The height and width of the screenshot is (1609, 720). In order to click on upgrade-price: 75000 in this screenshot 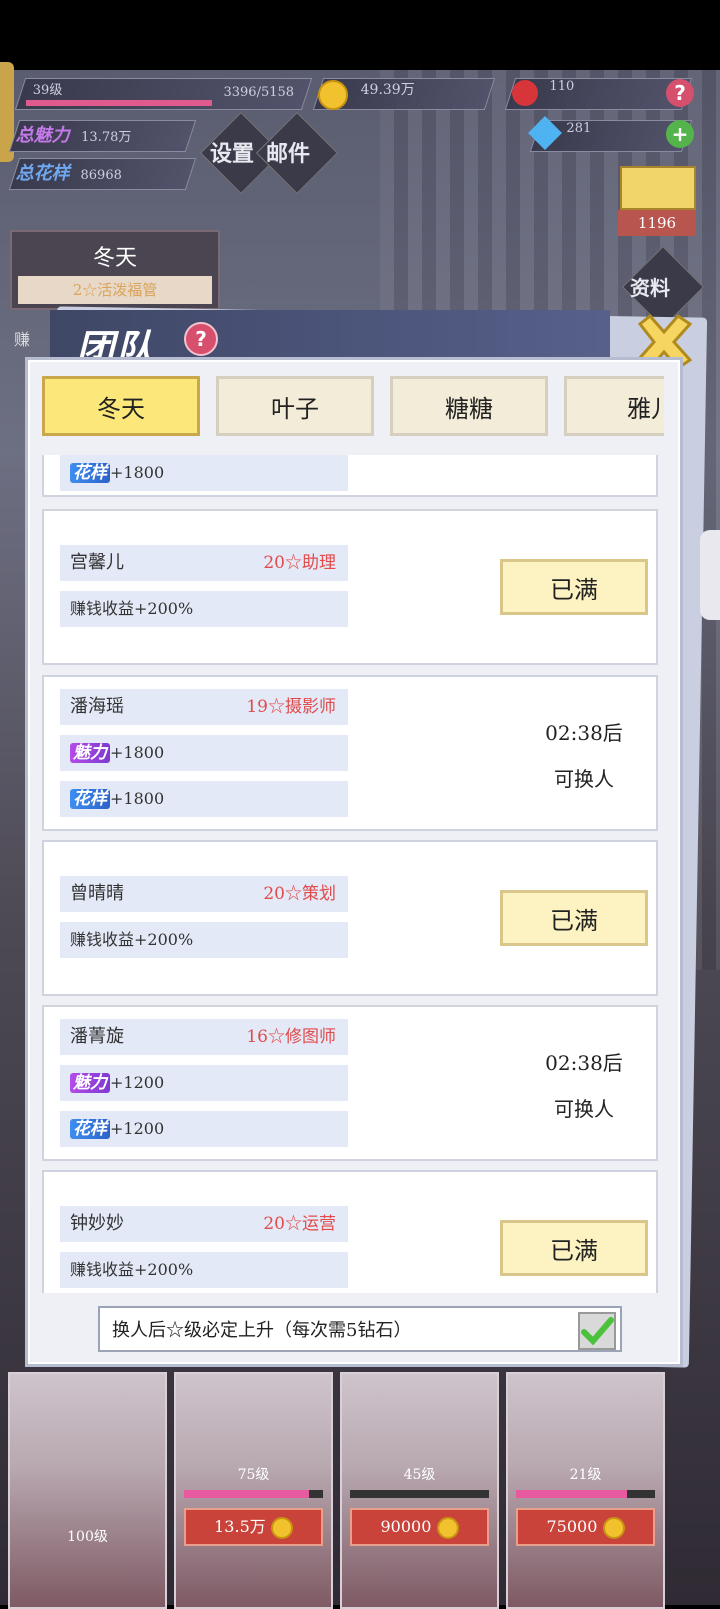, I will do `click(572, 1526)`.